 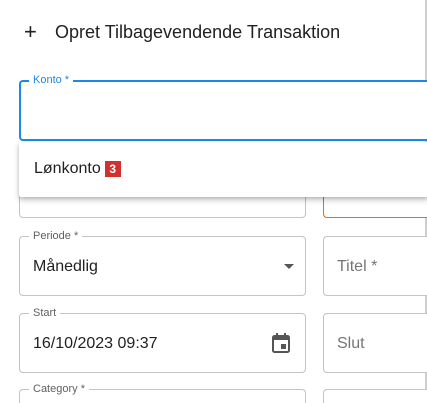 What do you see at coordinates (375, 396) in the screenshot?
I see `category-right-field` at bounding box center [375, 396].